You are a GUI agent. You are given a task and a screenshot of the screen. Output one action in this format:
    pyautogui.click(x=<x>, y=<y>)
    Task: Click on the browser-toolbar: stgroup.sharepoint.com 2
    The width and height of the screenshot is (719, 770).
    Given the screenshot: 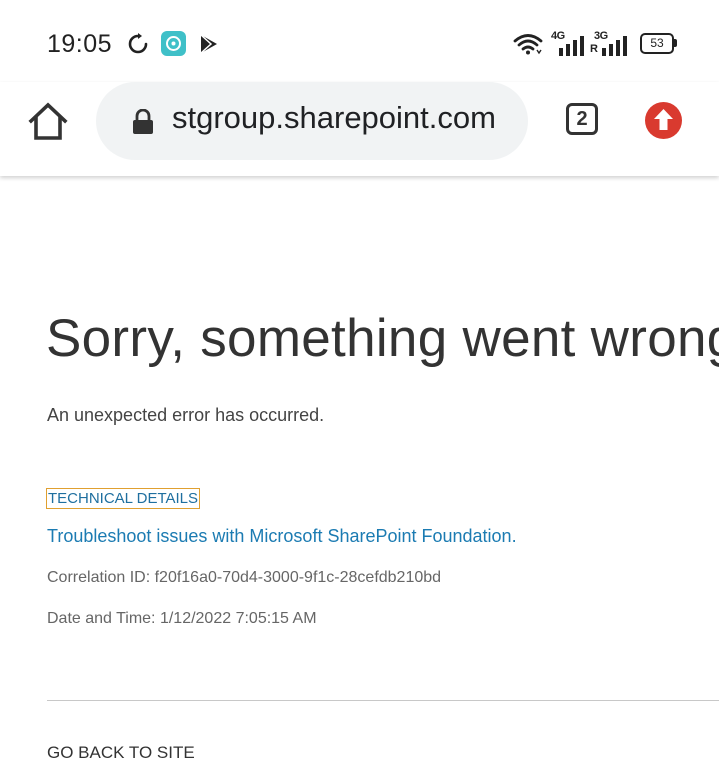 What is the action you would take?
    pyautogui.click(x=359, y=129)
    